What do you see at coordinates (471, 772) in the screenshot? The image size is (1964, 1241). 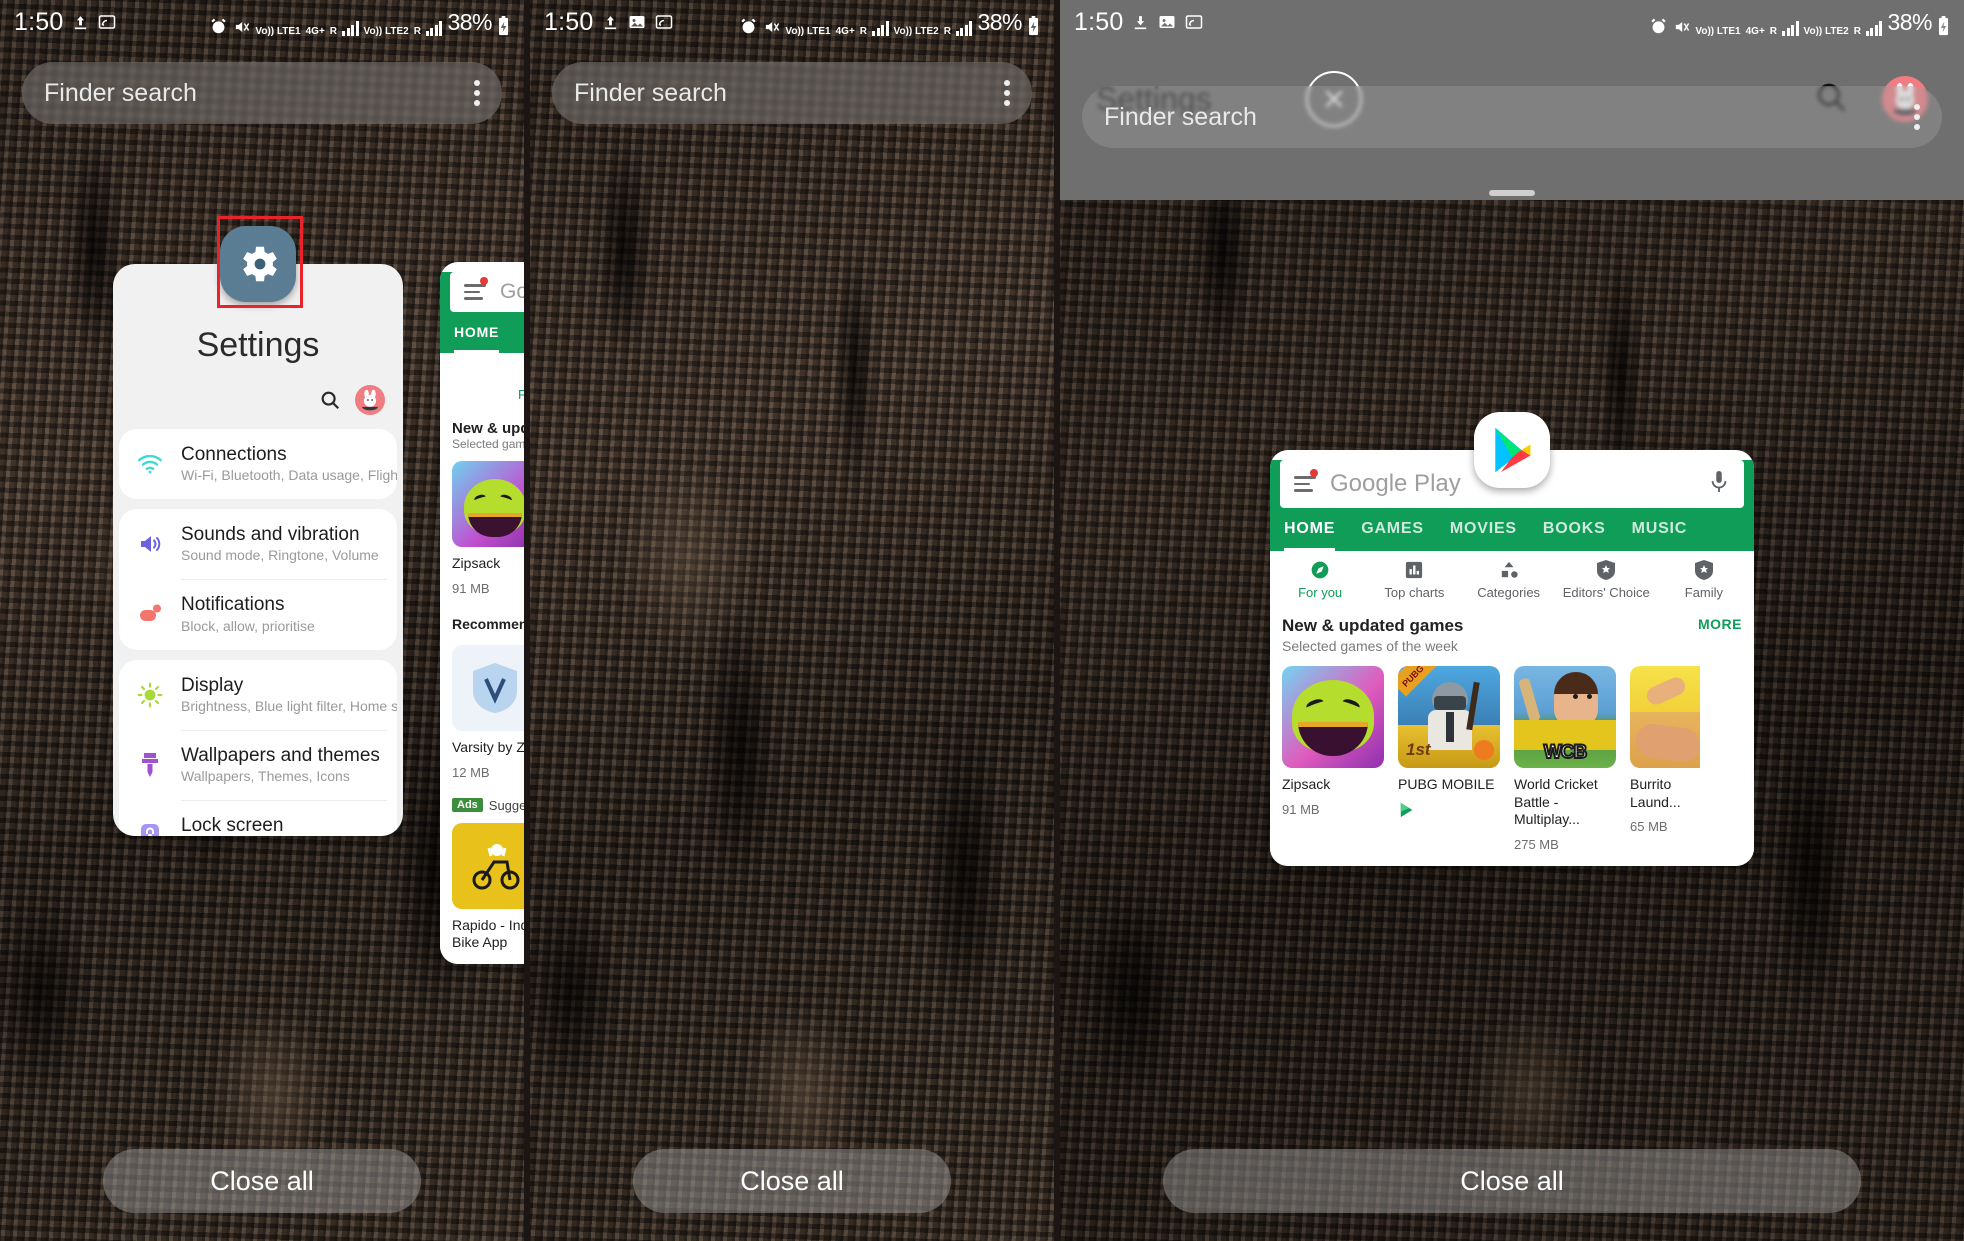 I see `app-size: 12 MB` at bounding box center [471, 772].